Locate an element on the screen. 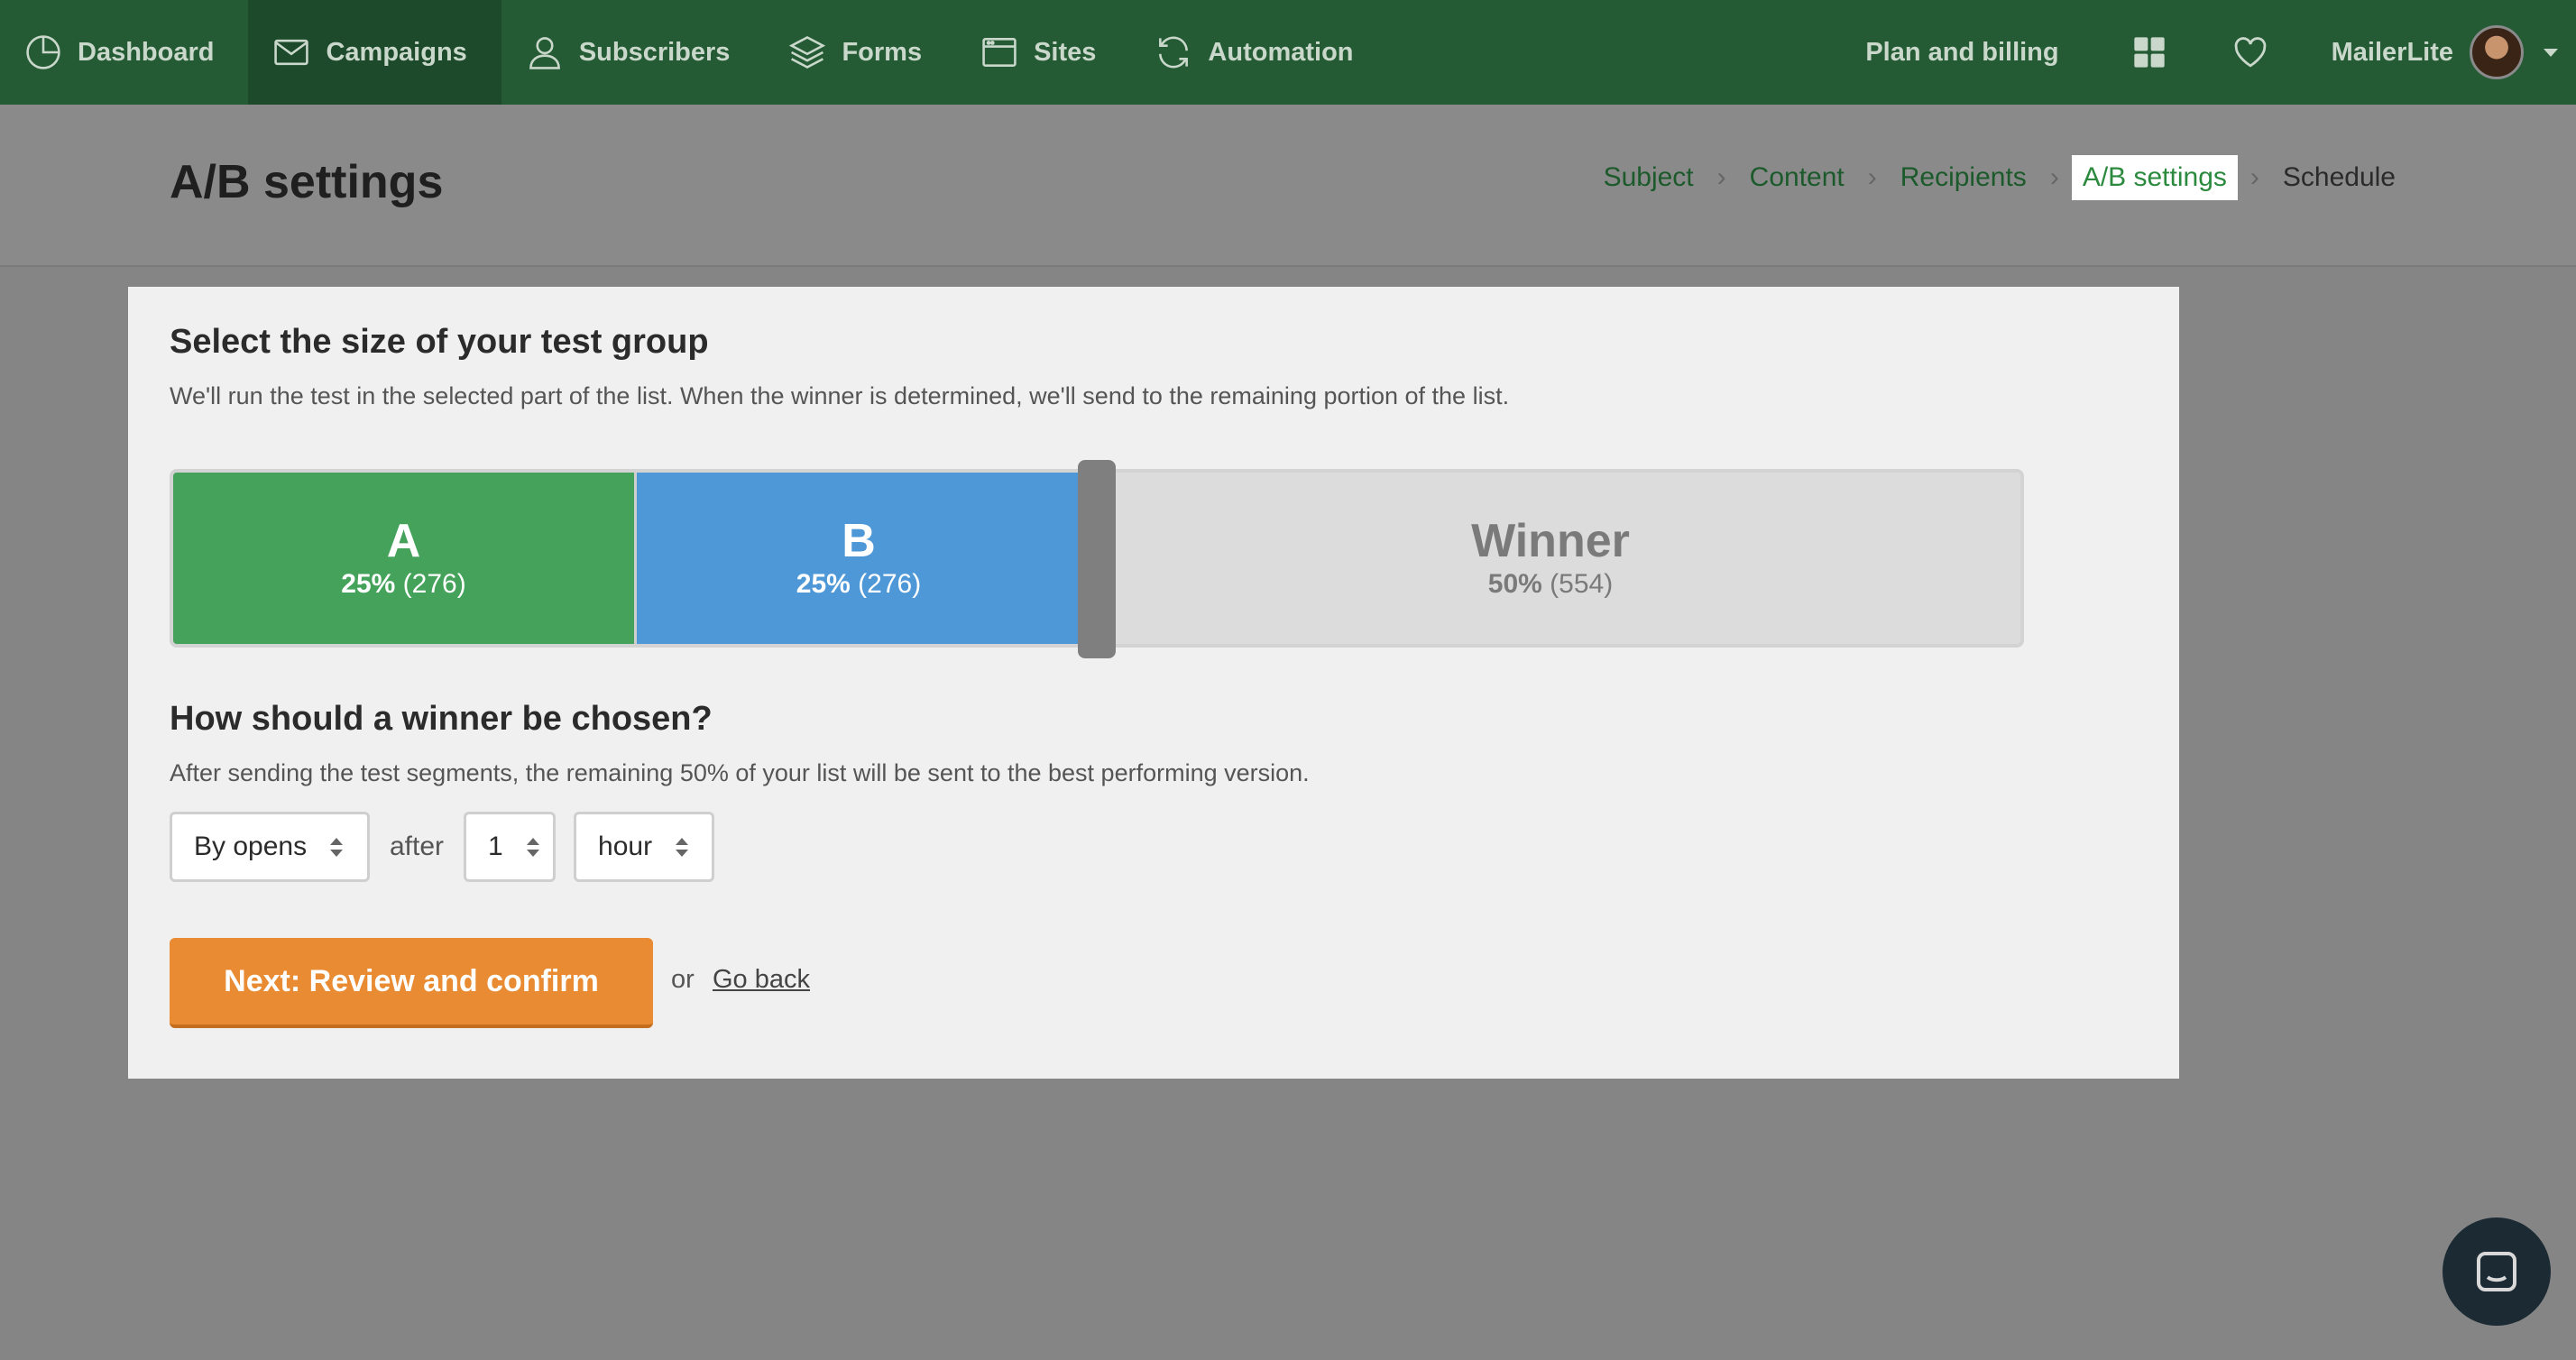 Image resolution: width=2576 pixels, height=1360 pixels. step-subject: Subject is located at coordinates (1649, 177).